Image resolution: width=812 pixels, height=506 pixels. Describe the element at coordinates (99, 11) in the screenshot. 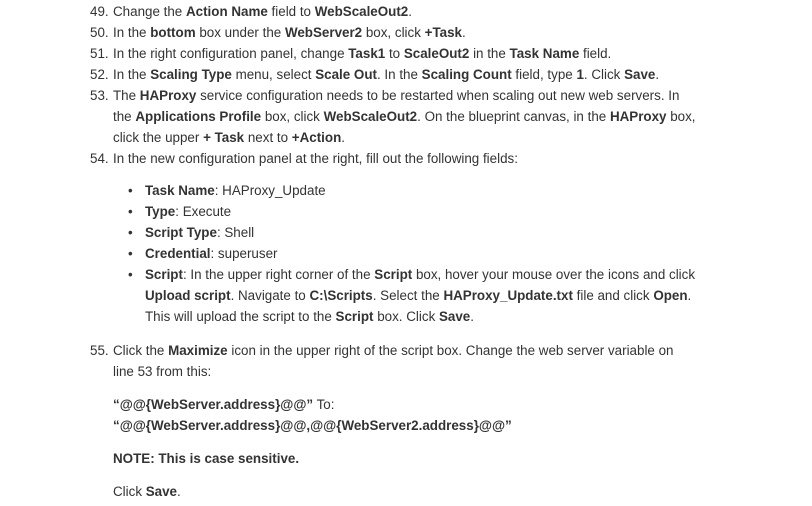

I see `step-number: 49.` at that location.